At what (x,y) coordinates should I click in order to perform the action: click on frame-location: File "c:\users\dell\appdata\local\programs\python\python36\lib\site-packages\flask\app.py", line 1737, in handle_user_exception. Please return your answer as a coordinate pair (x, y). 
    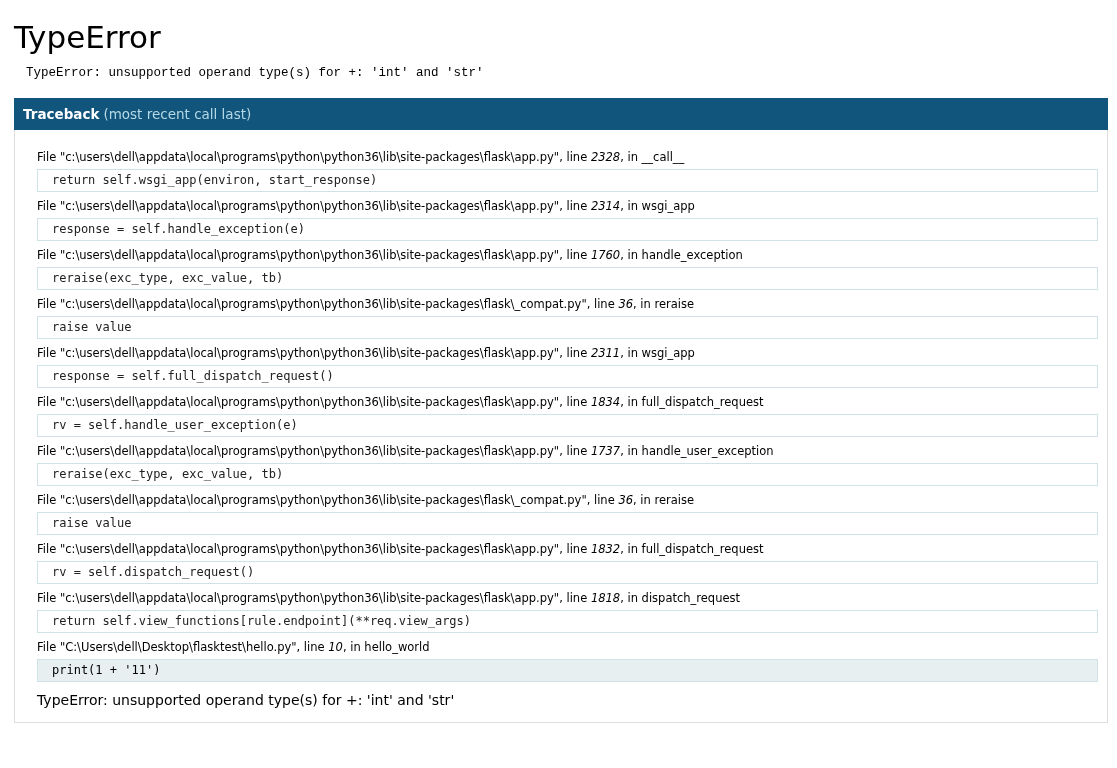
    Looking at the image, I should click on (406, 451).